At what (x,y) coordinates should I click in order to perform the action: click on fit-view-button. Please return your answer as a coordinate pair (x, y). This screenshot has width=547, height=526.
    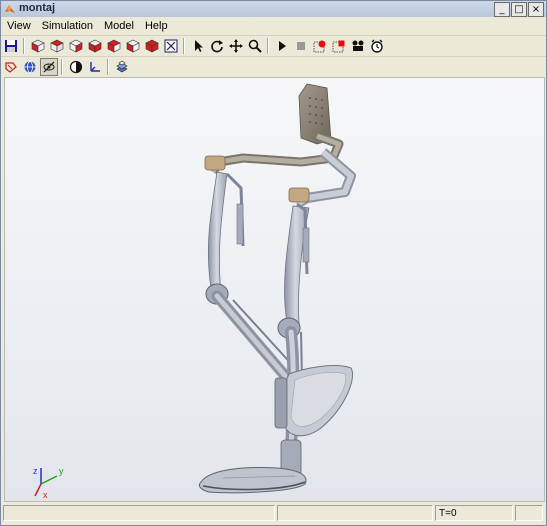
    Looking at the image, I should click on (171, 46).